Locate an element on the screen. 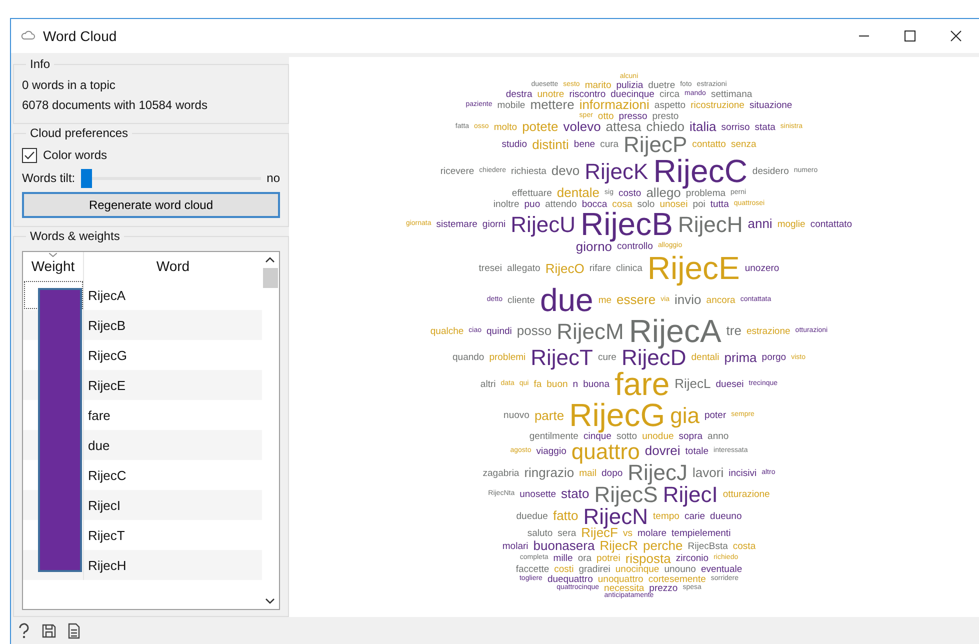  cloud-word: ricevere is located at coordinates (457, 171).